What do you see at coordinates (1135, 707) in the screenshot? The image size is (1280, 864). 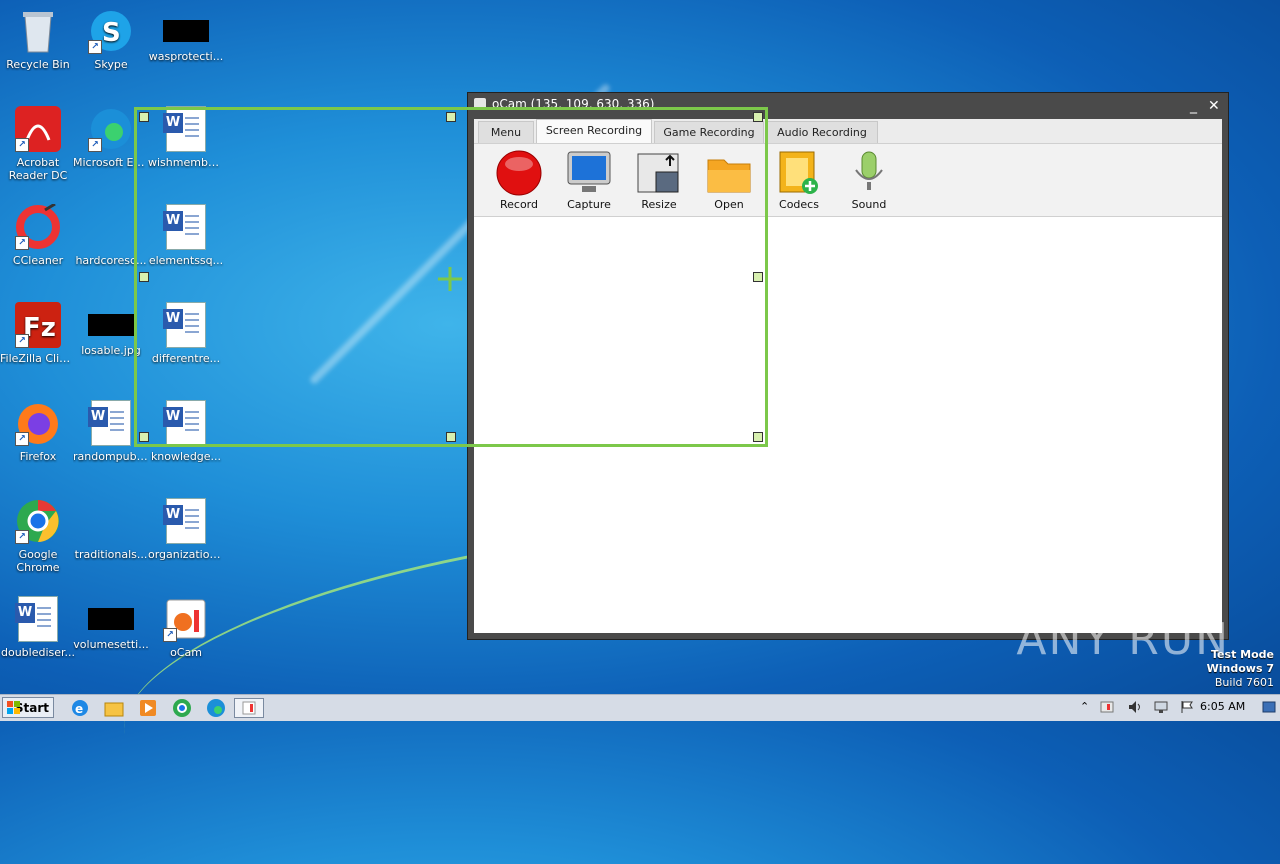 I see `volume-icon` at bounding box center [1135, 707].